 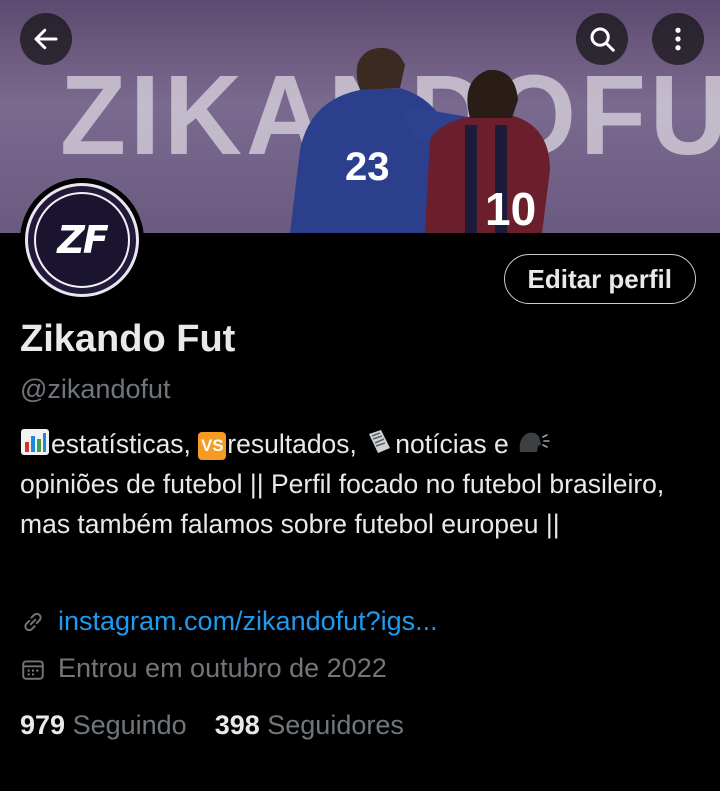 What do you see at coordinates (599, 279) in the screenshot?
I see `edit-profile-button: Editar perfil` at bounding box center [599, 279].